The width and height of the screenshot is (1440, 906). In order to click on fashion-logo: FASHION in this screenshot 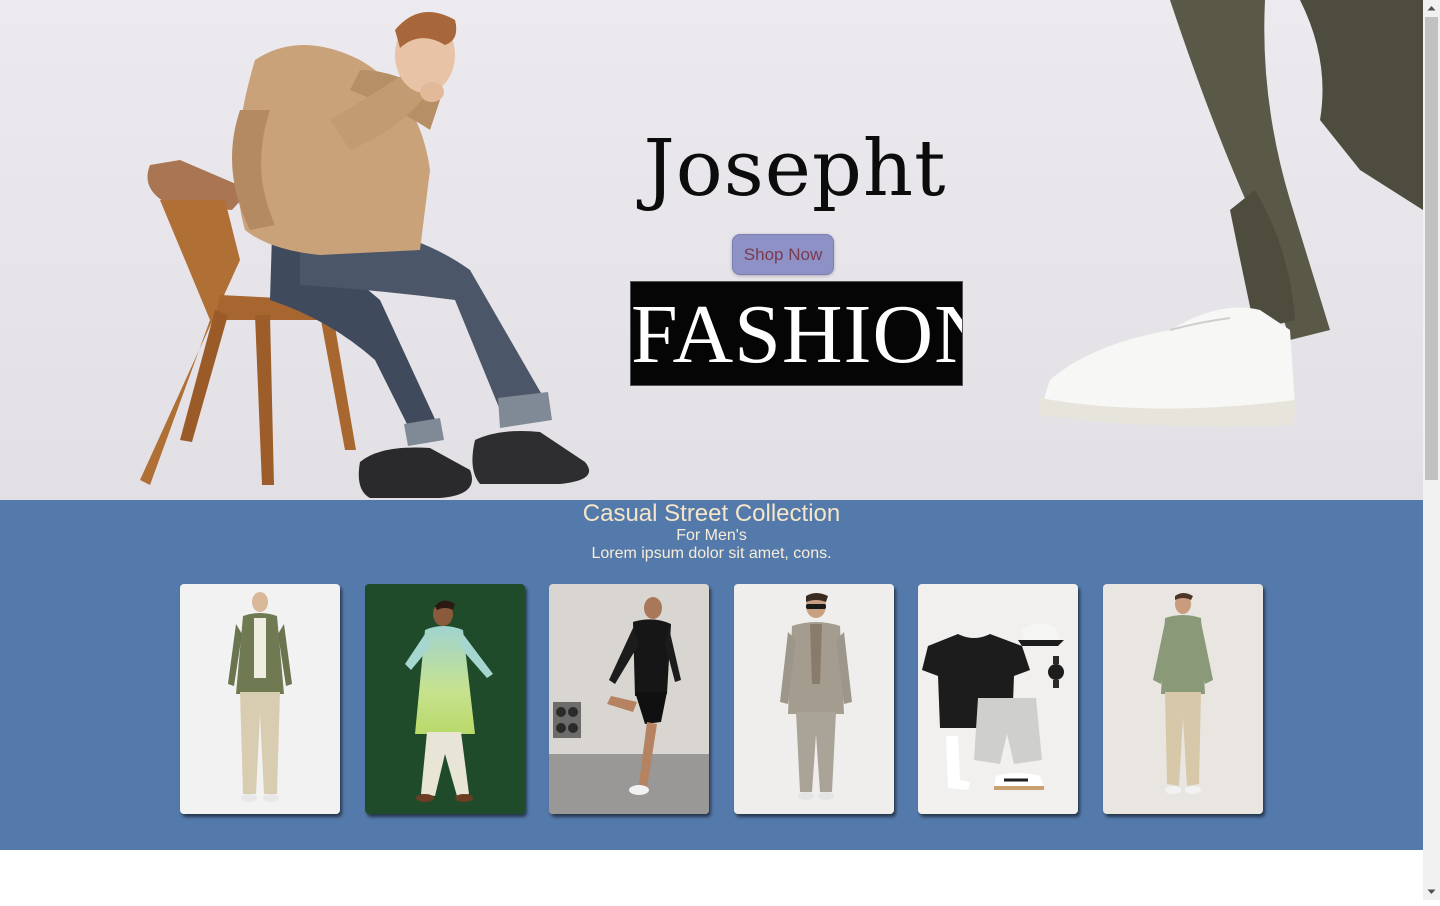, I will do `click(796, 333)`.